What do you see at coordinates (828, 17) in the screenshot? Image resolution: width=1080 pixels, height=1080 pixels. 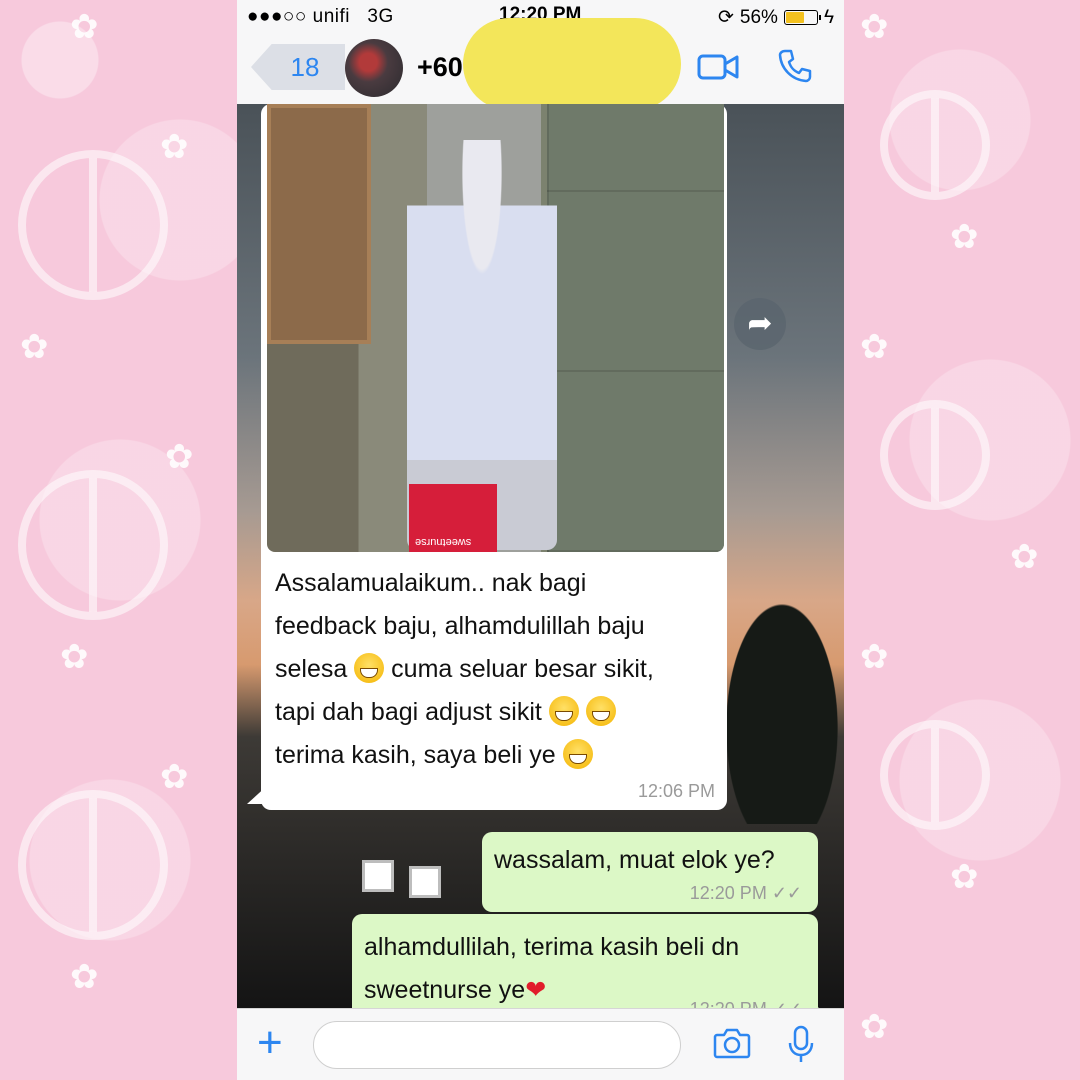 I see `charging-icon: ϟ` at bounding box center [828, 17].